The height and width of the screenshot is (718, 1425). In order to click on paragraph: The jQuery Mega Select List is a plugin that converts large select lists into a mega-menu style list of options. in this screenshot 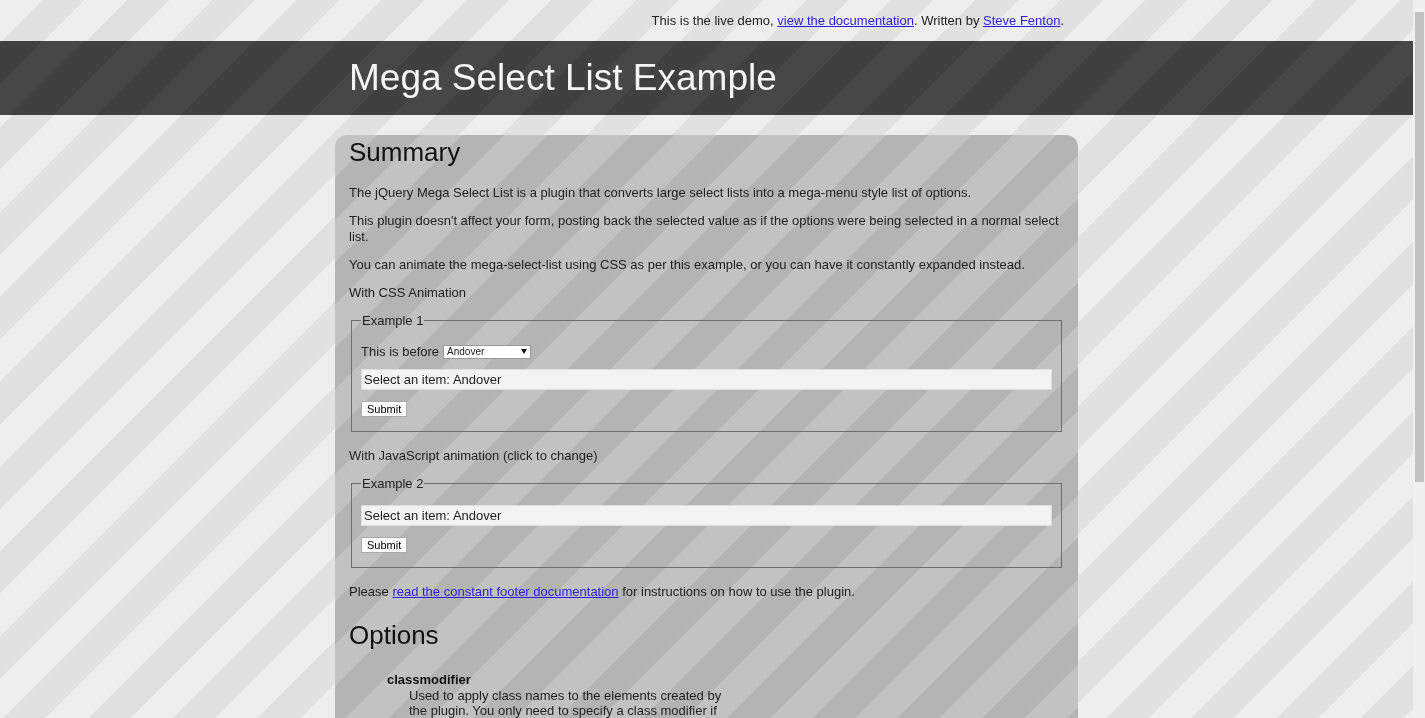, I will do `click(661, 193)`.